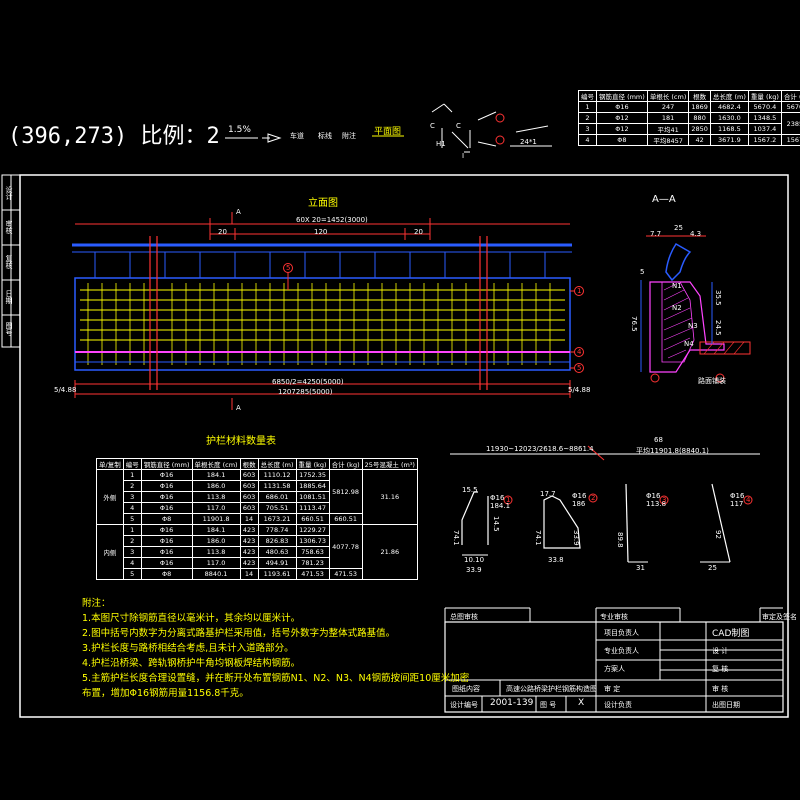 This screenshot has height=800, width=800. Describe the element at coordinates (65, 390) in the screenshot. I see `dim-left: 5/4.88` at that location.